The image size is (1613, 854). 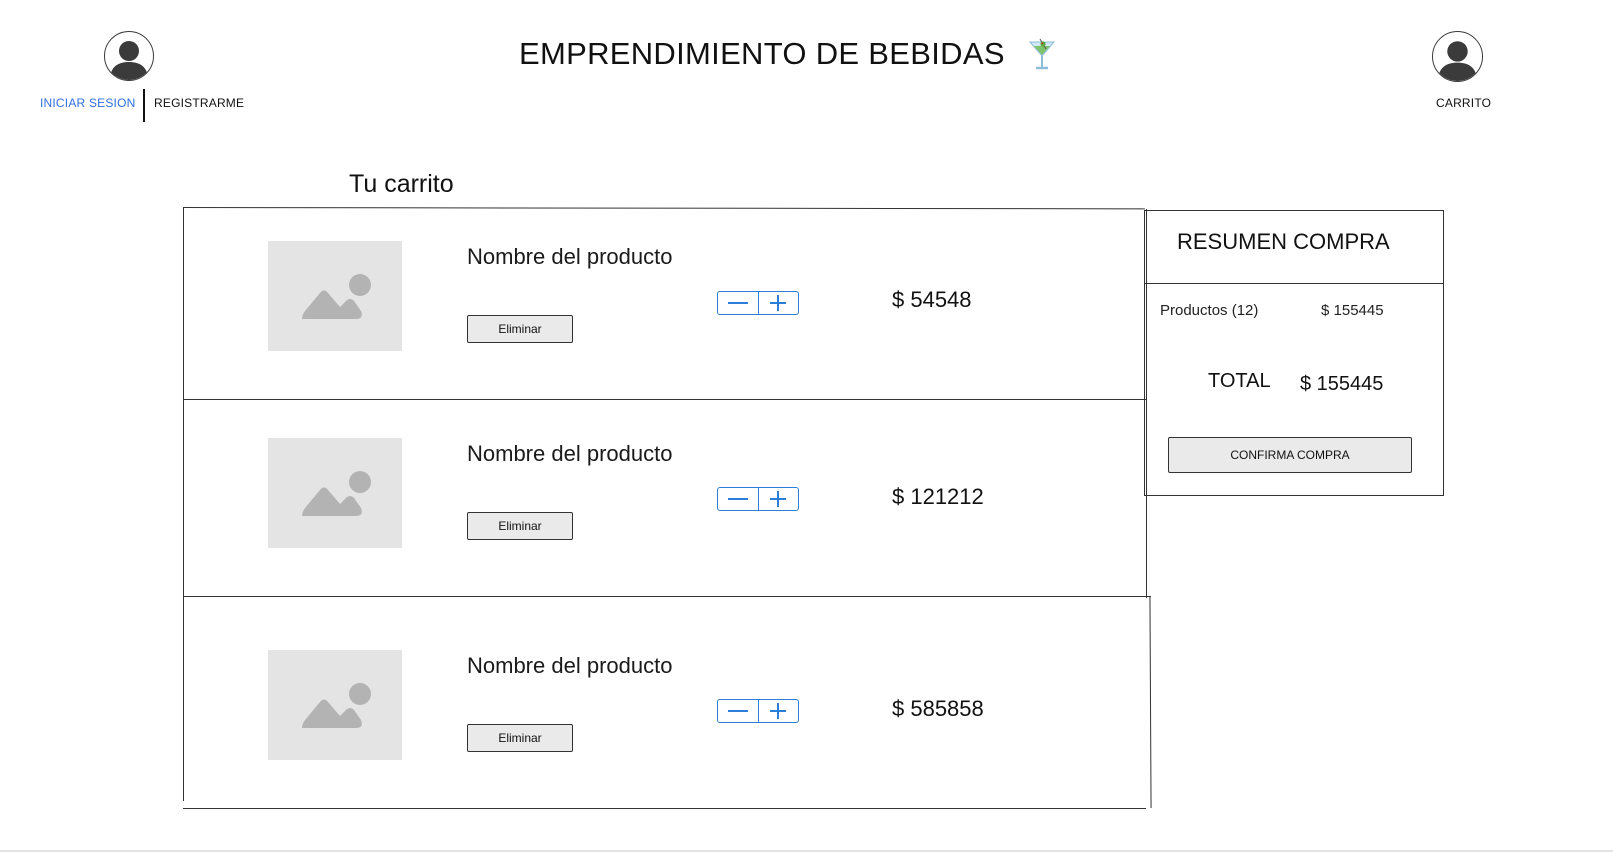 What do you see at coordinates (1239, 381) in the screenshot?
I see `total-label: TOTAL` at bounding box center [1239, 381].